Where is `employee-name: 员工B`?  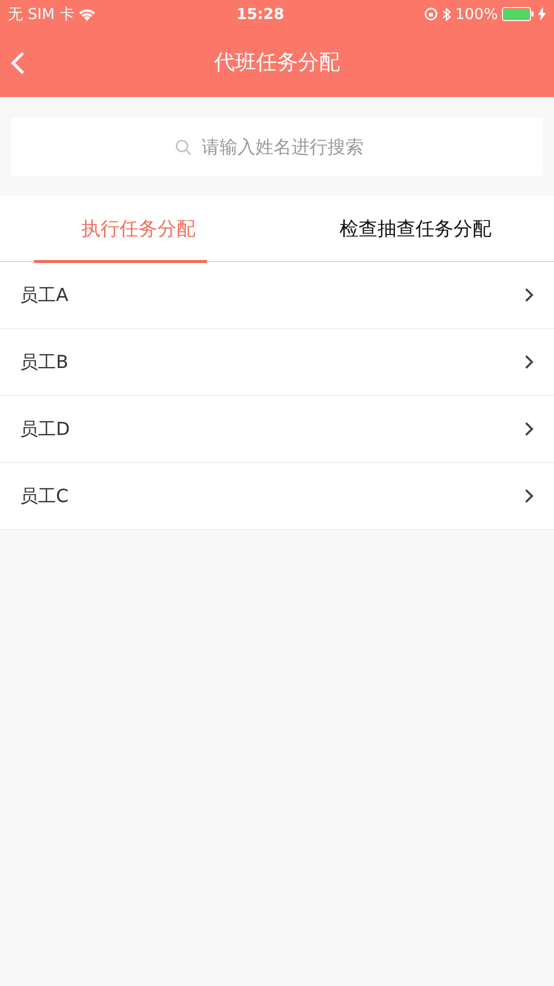
employee-name: 员工B is located at coordinates (44, 362).